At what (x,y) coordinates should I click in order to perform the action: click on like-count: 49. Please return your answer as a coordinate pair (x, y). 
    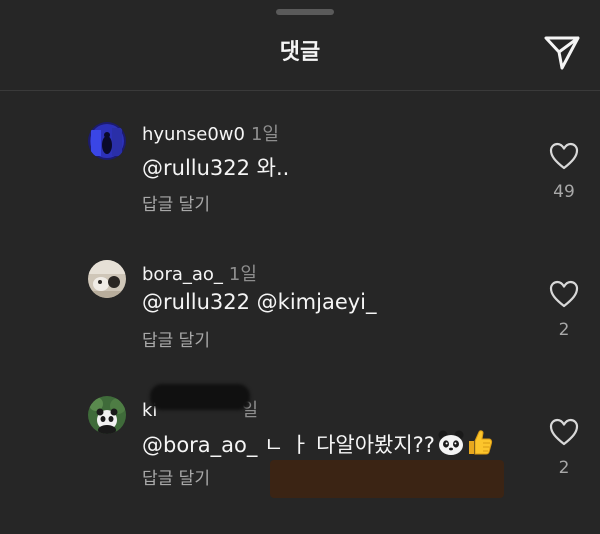
    Looking at the image, I should click on (564, 192).